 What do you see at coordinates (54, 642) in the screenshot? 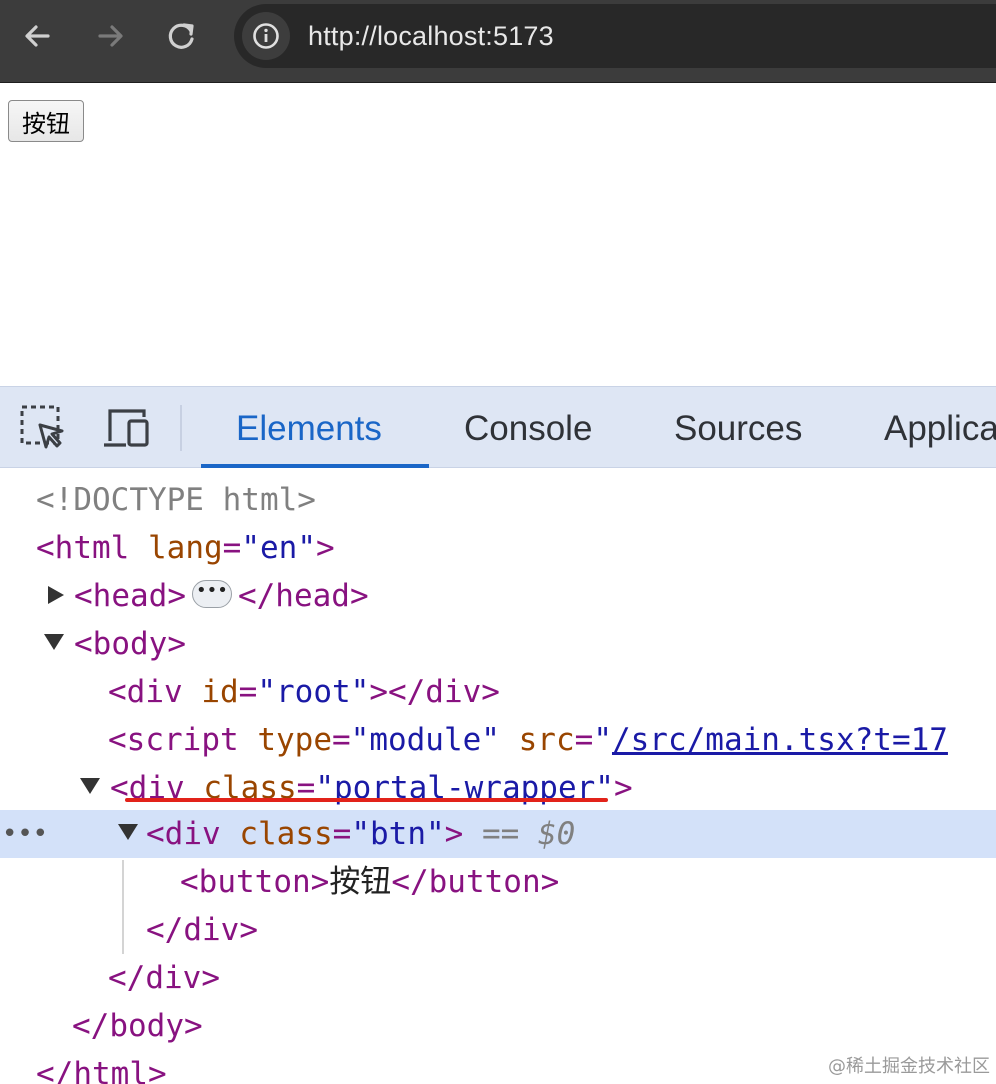
I see `collapse-body-icon` at bounding box center [54, 642].